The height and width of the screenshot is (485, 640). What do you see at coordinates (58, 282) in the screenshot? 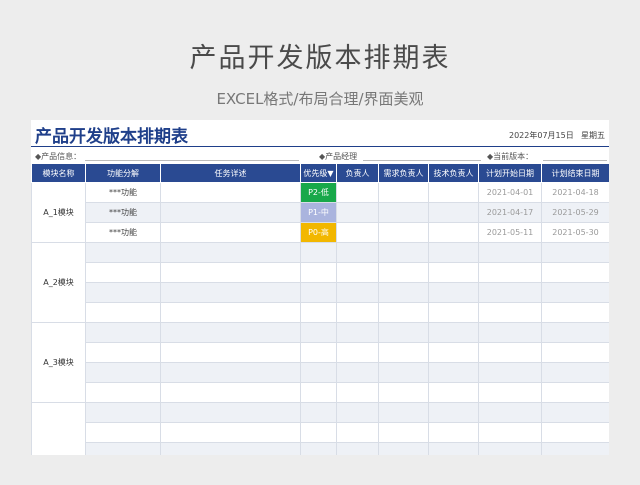
I see `module-cell: A_2模块` at bounding box center [58, 282].